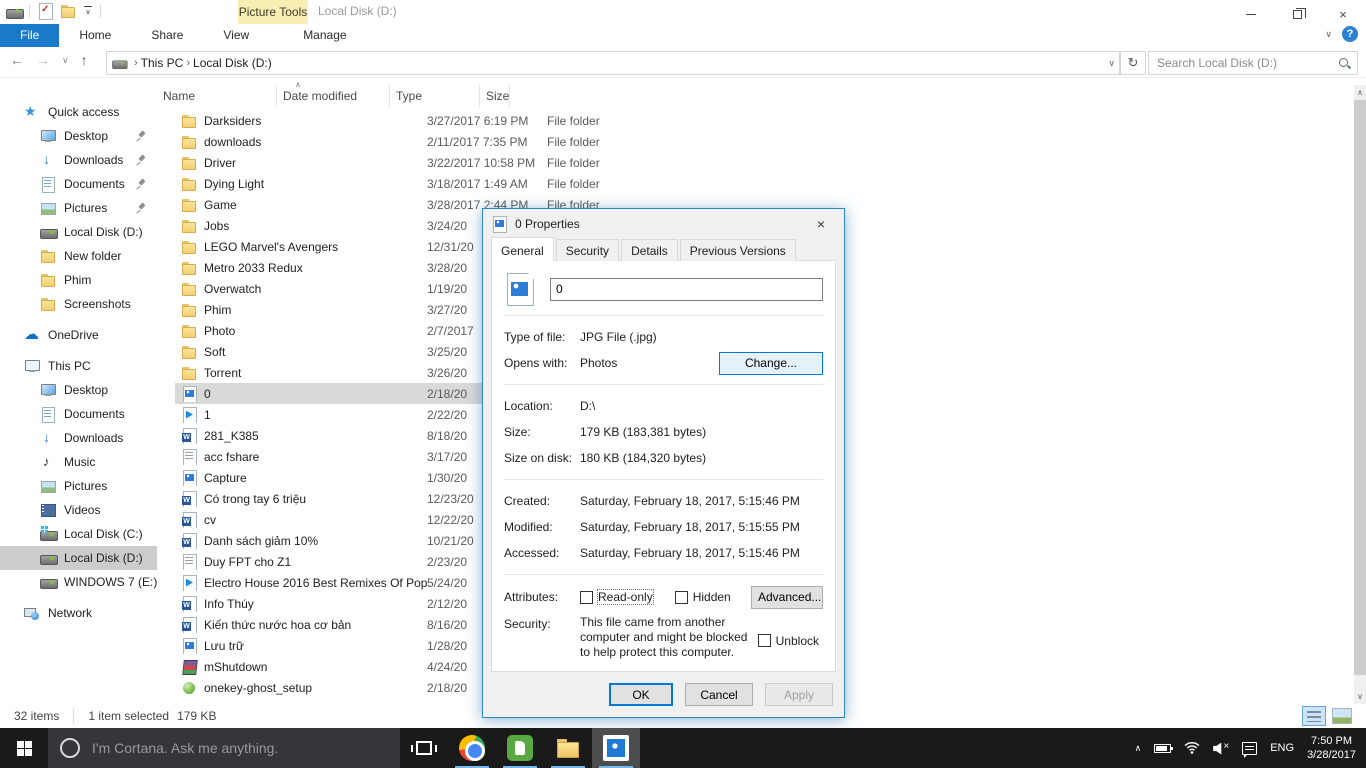 Image resolution: width=1366 pixels, height=768 pixels. What do you see at coordinates (1164, 748) in the screenshot?
I see `battery-icon` at bounding box center [1164, 748].